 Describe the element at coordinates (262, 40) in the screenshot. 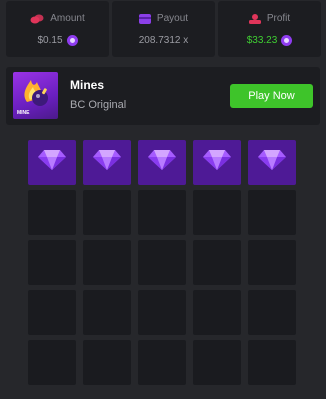

I see `profit-value: $33.23` at that location.